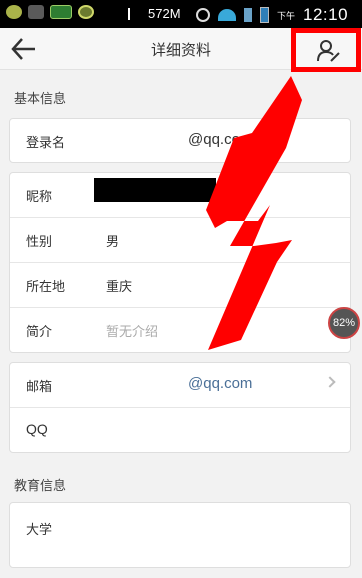 The width and height of the screenshot is (362, 578). I want to click on contact-card: 邮箱 @qq.com QQ, so click(180, 407).